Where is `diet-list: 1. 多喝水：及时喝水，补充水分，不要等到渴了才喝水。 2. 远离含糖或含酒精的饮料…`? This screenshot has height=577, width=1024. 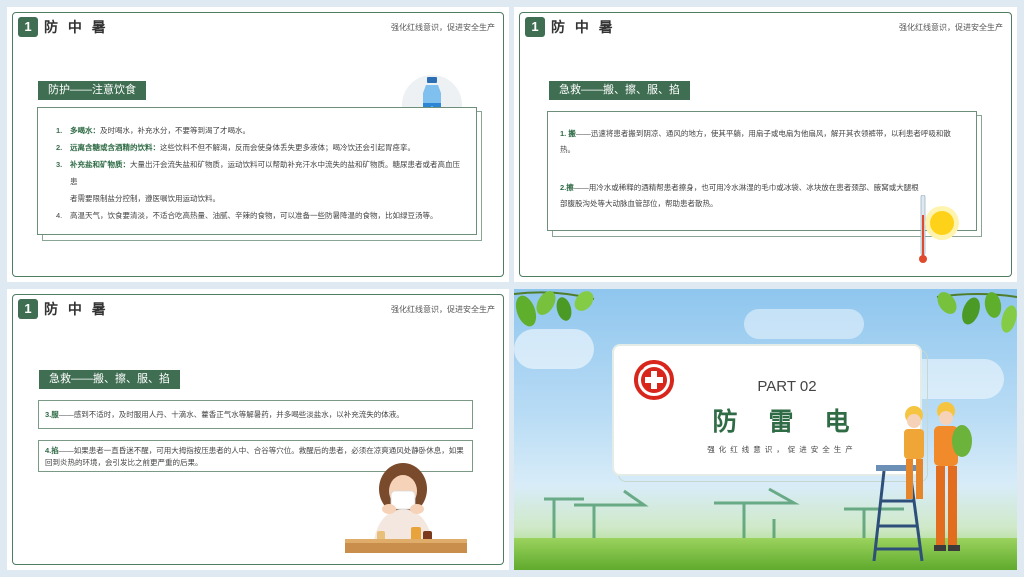 diet-list: 1. 多喝水：及时喝水，补充水分，不要等到渴了才喝水。 2. 远离含糖或含酒精的饮料… is located at coordinates (257, 166).